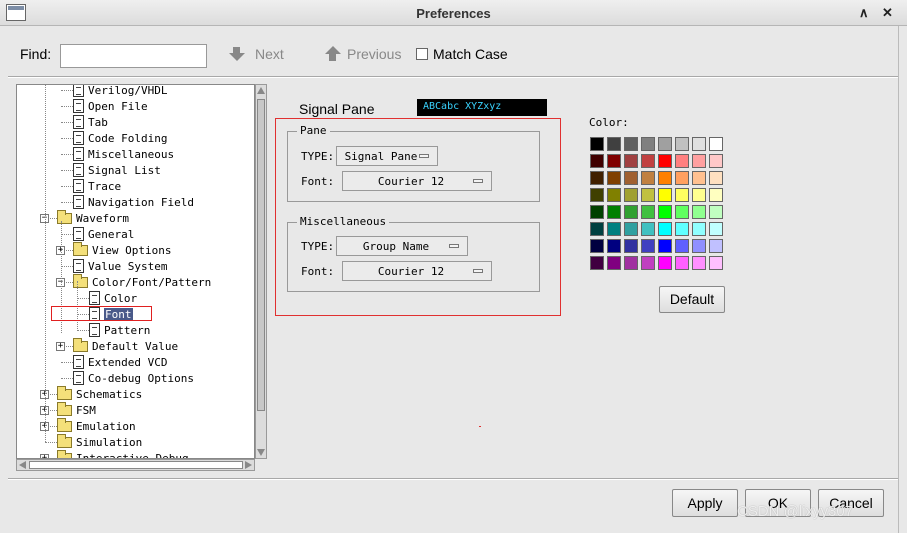 Image resolution: width=907 pixels, height=533 pixels. I want to click on tree-item: General, so click(103, 234).